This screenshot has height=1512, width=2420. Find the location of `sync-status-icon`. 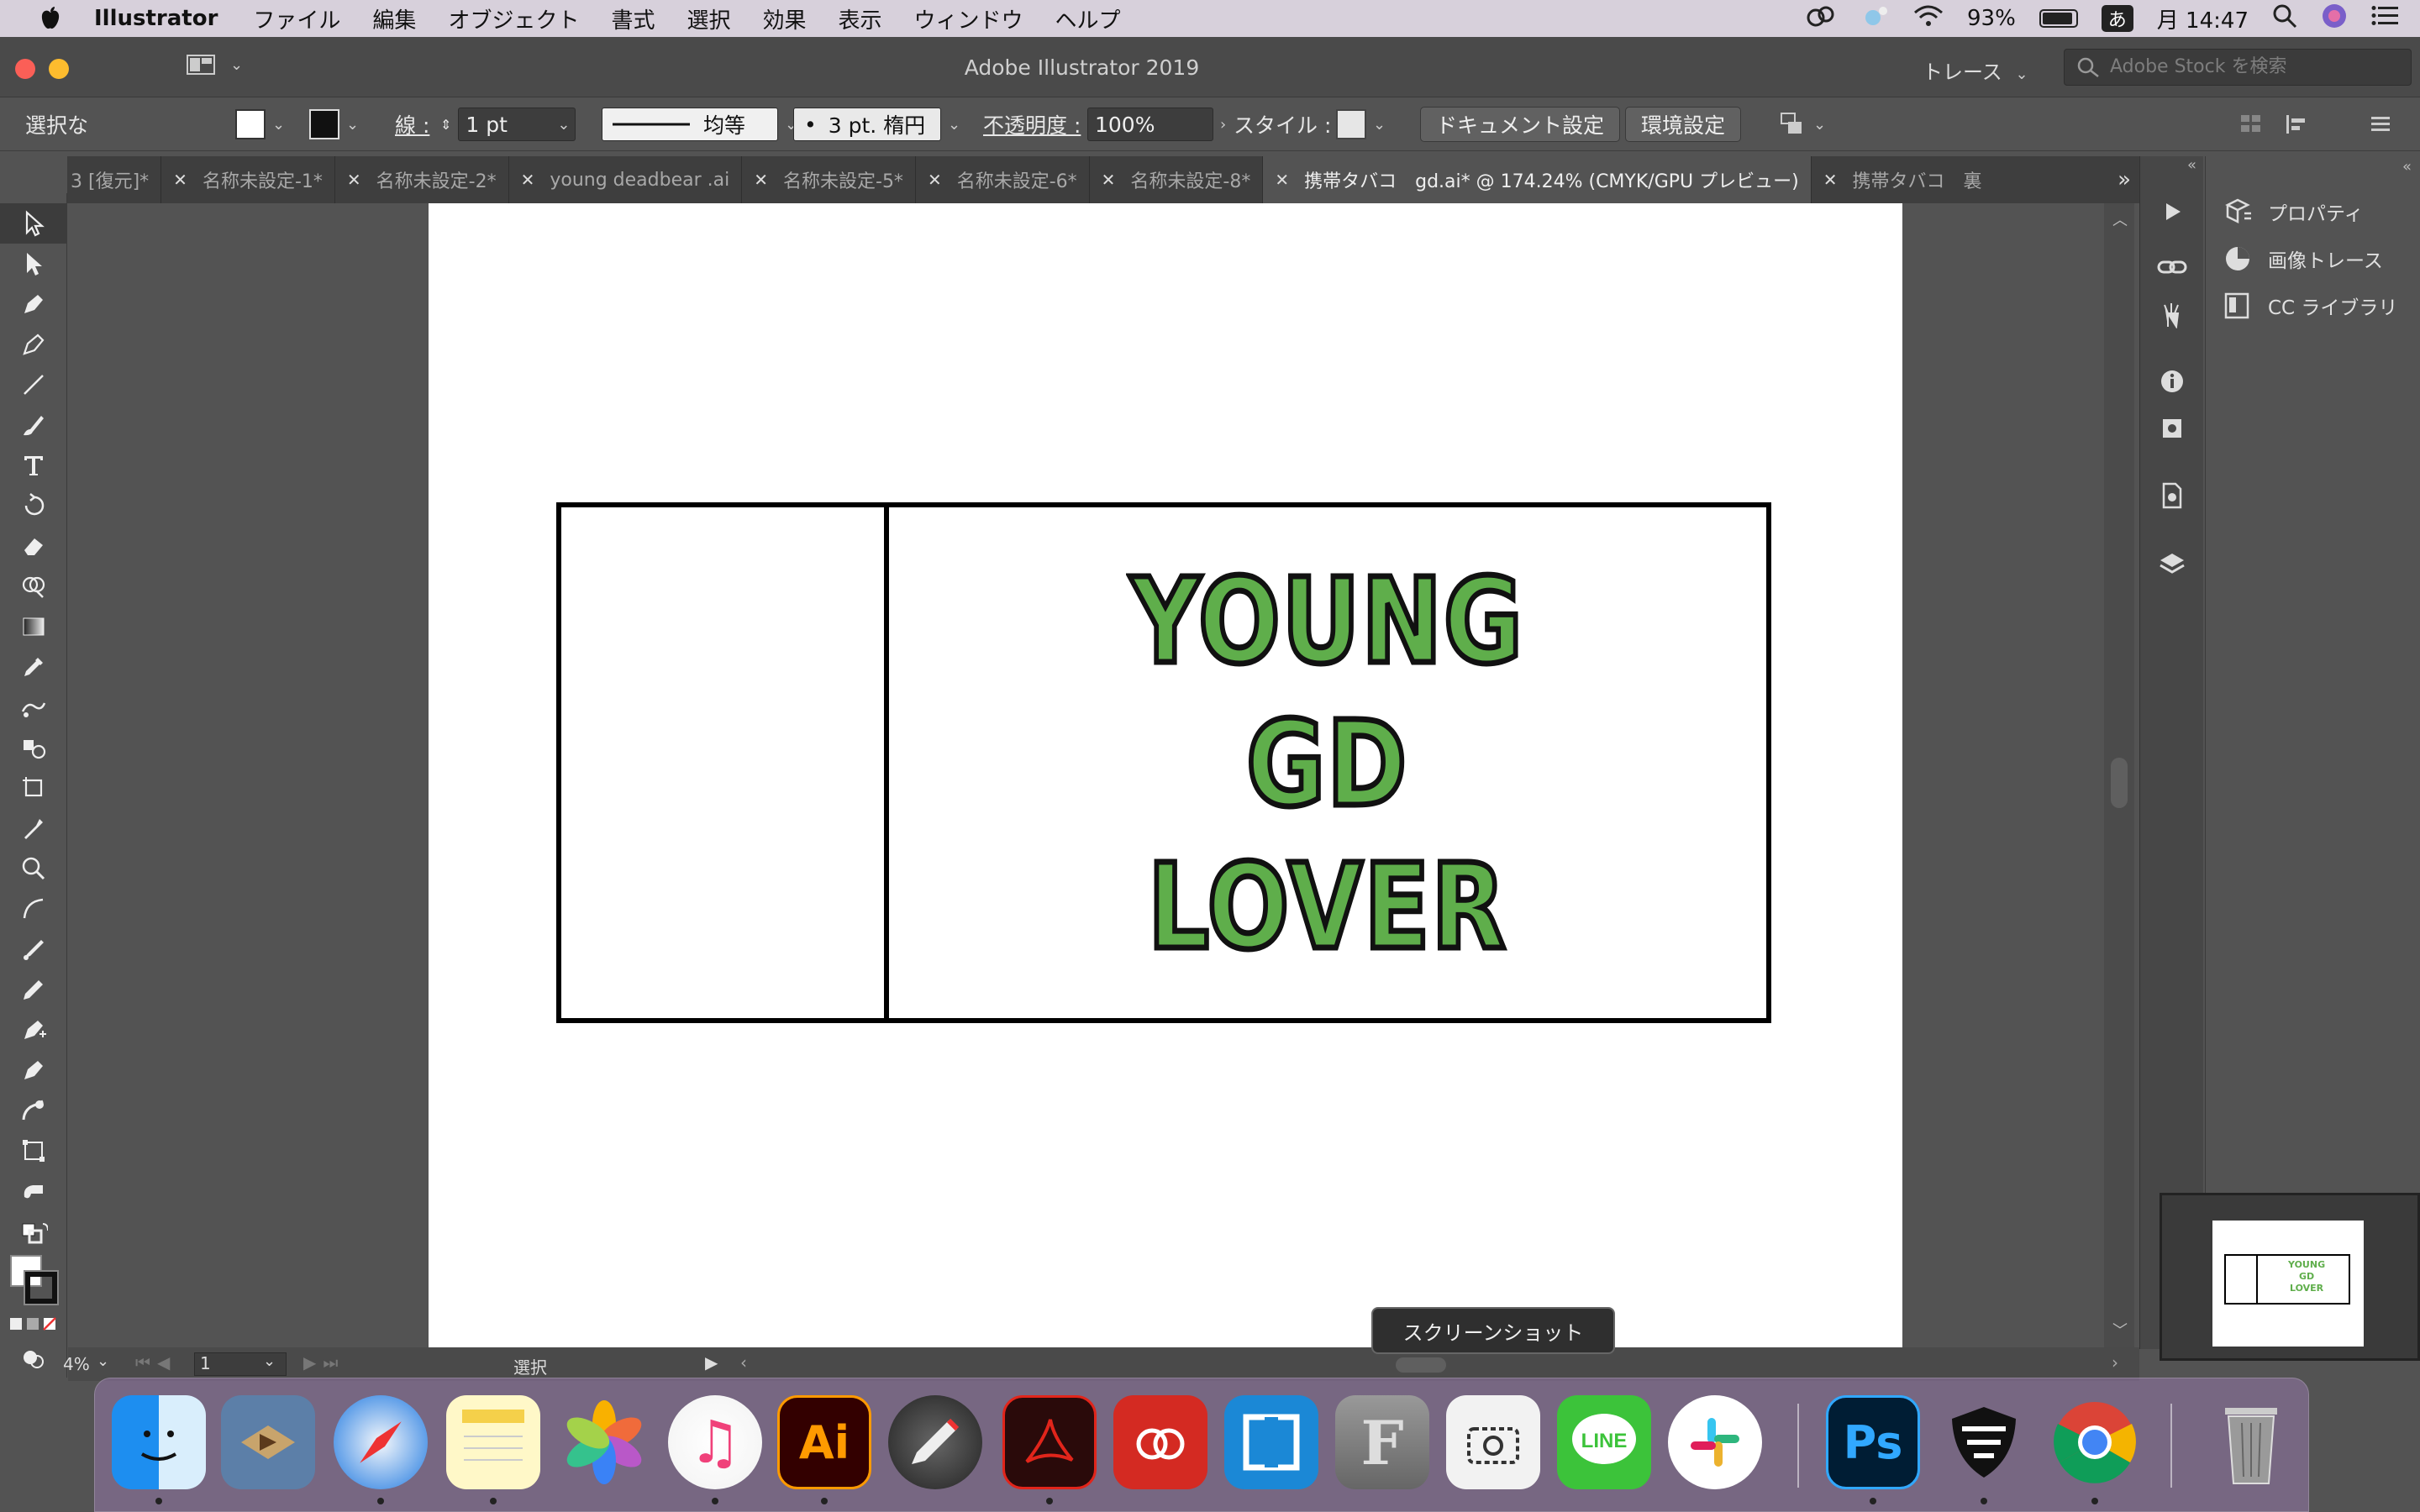

sync-status-icon is located at coordinates (1875, 19).